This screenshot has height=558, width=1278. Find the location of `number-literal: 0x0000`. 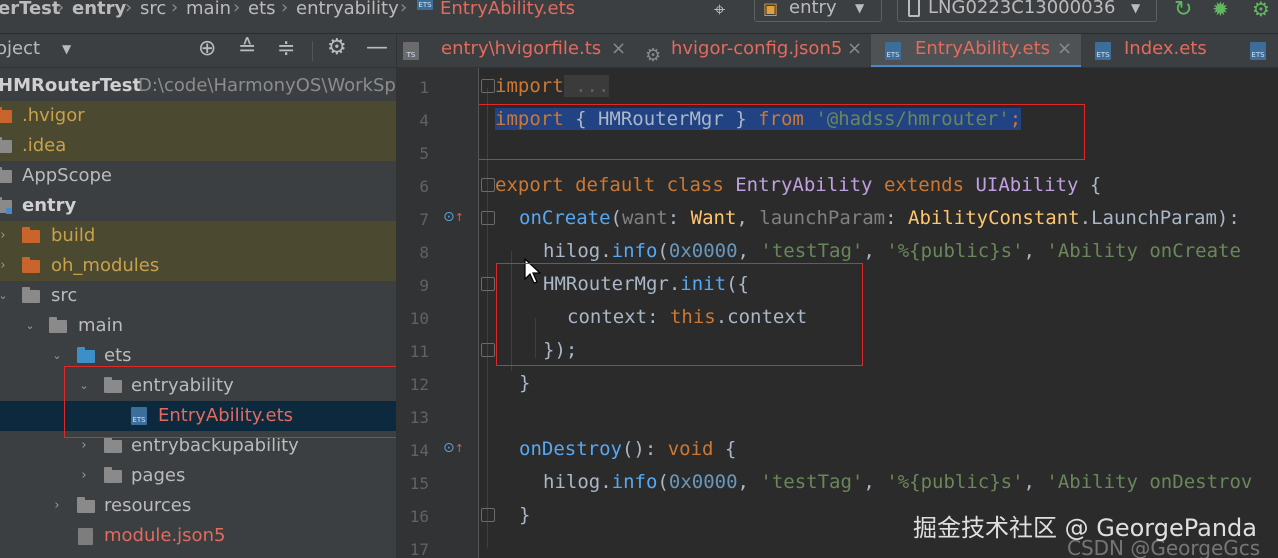

number-literal: 0x0000 is located at coordinates (703, 251).